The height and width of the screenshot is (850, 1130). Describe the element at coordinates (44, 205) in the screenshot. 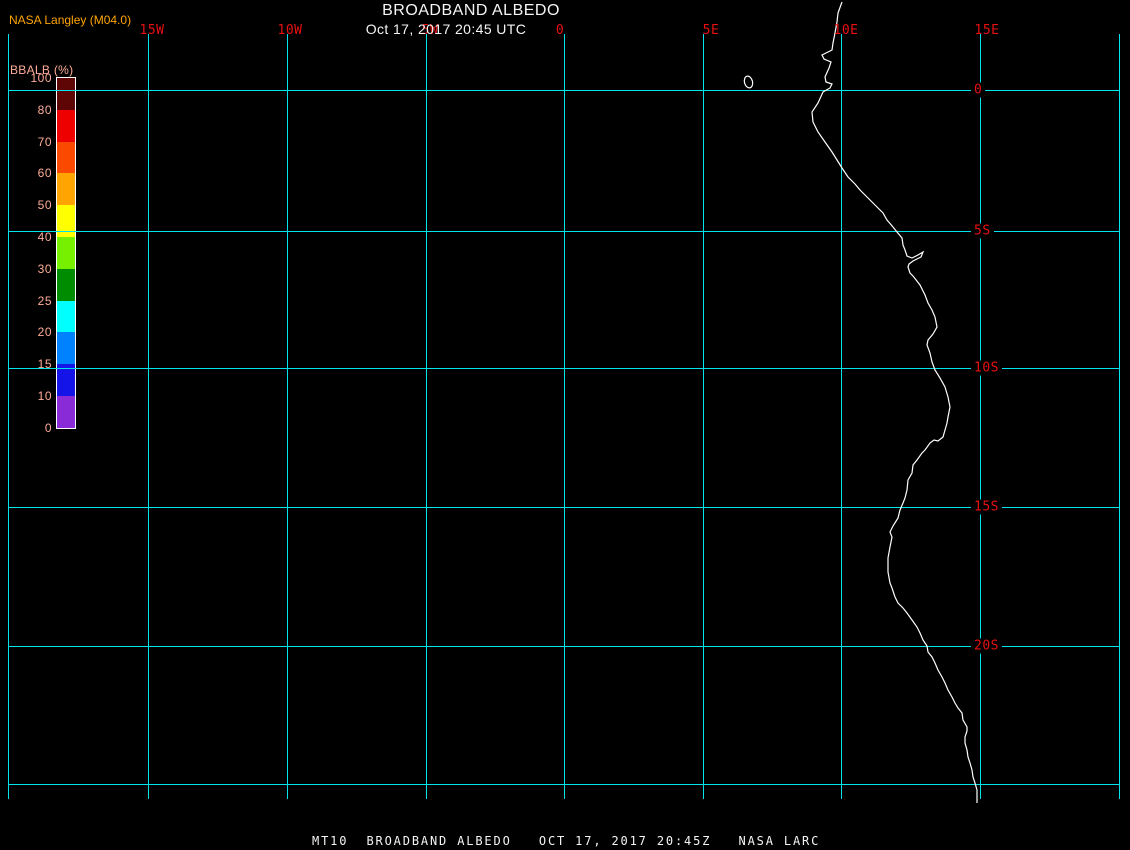

I see `colorbar-tick-50: 50` at that location.